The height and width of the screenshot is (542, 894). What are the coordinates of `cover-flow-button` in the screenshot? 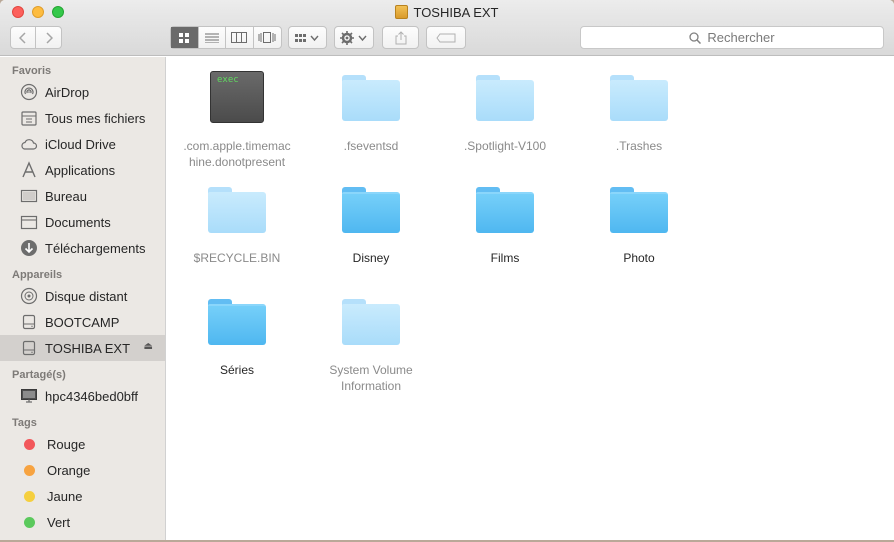 It's located at (267, 37).